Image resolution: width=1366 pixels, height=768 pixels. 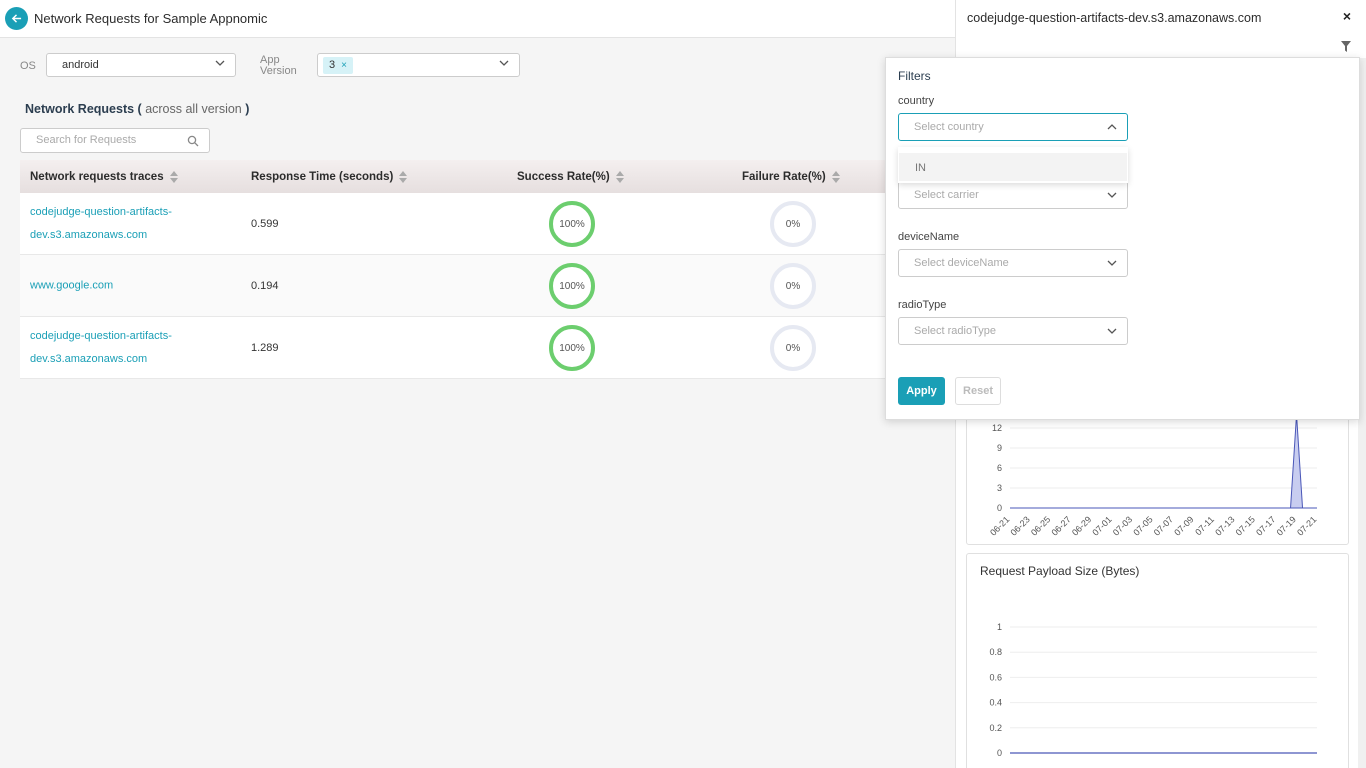 I want to click on country-option-in: IN, so click(x=1013, y=167).